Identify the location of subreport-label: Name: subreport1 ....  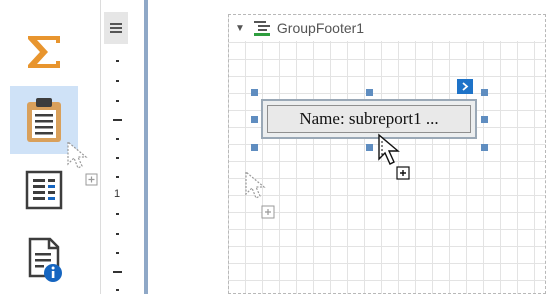
(369, 119).